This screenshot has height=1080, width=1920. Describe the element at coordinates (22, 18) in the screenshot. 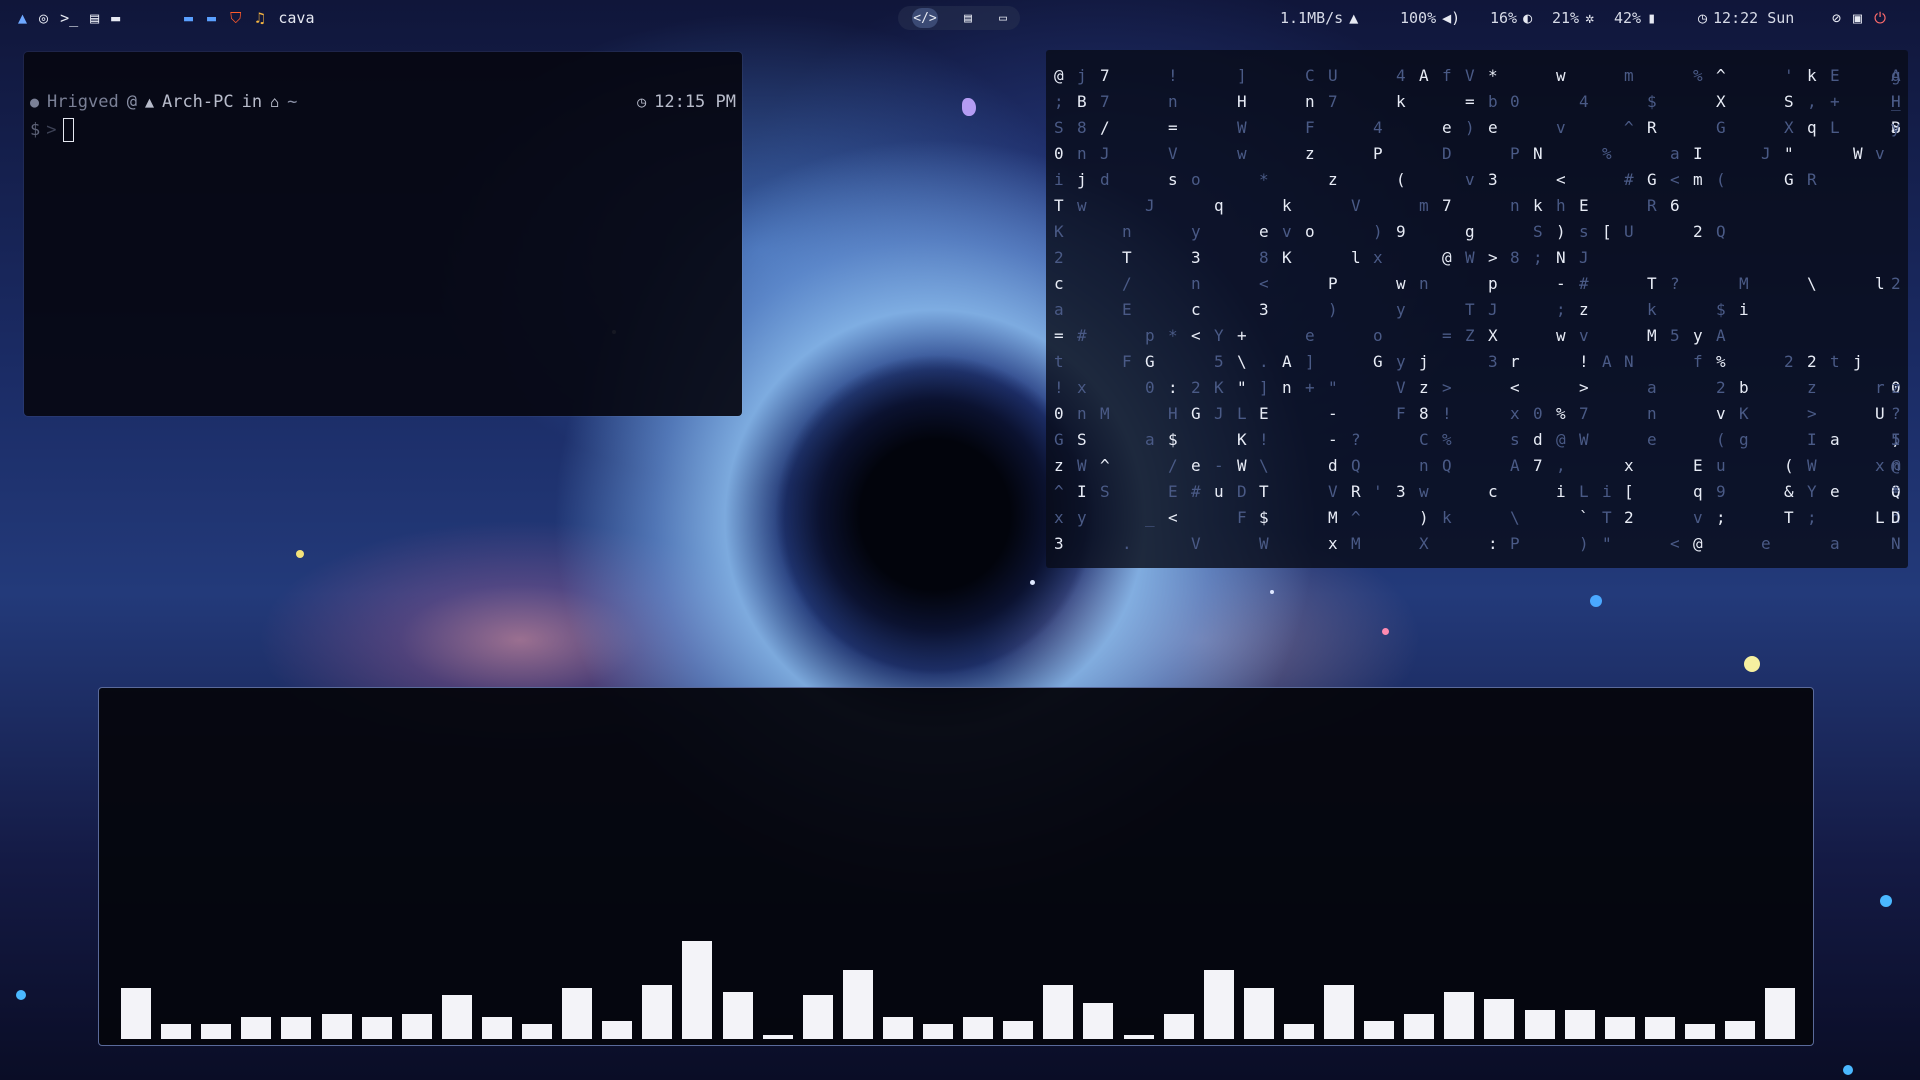

I see `arch-logo-icon: ▲` at that location.